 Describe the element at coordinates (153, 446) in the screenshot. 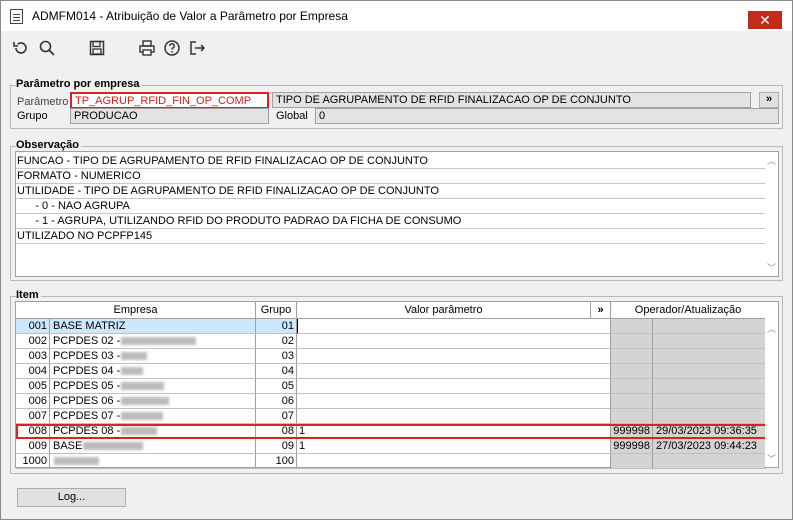

I see `empresa-name-cell: BASE` at that location.